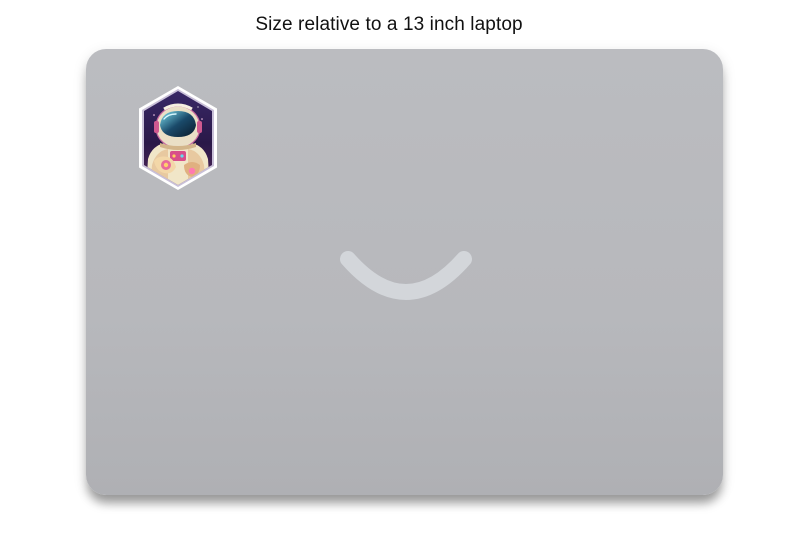 The height and width of the screenshot is (541, 800). I want to click on size-caption: Size relative to a 13 inch laptop, so click(389, 24).